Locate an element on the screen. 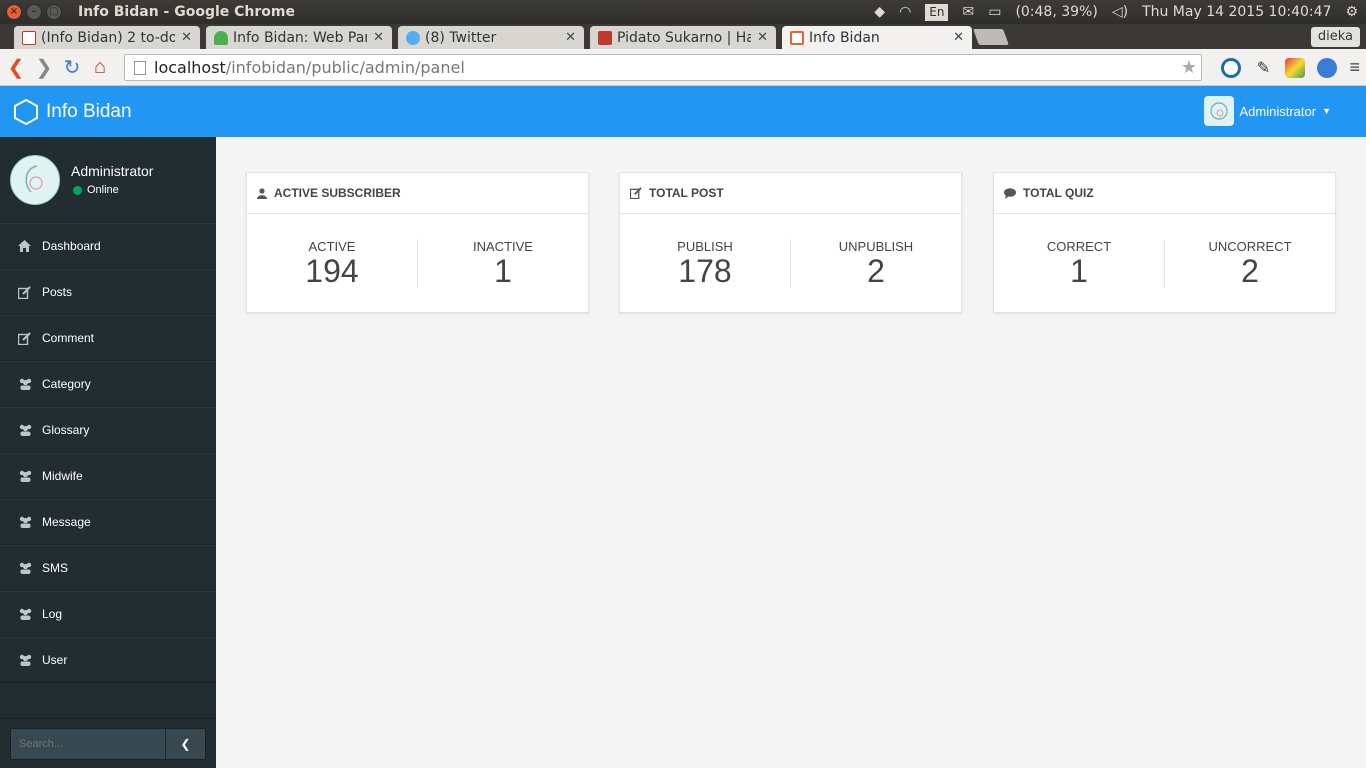  stat-active: ACTIVE 194 is located at coordinates (332, 263).